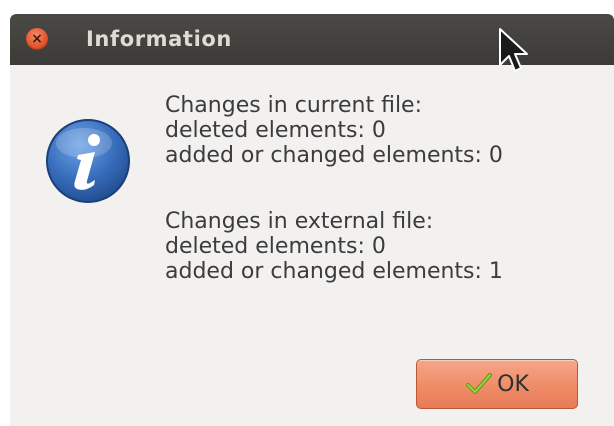 This screenshot has height=426, width=614. Describe the element at coordinates (275, 246) in the screenshot. I see `external-deleted-count: deleted elements: 0` at that location.